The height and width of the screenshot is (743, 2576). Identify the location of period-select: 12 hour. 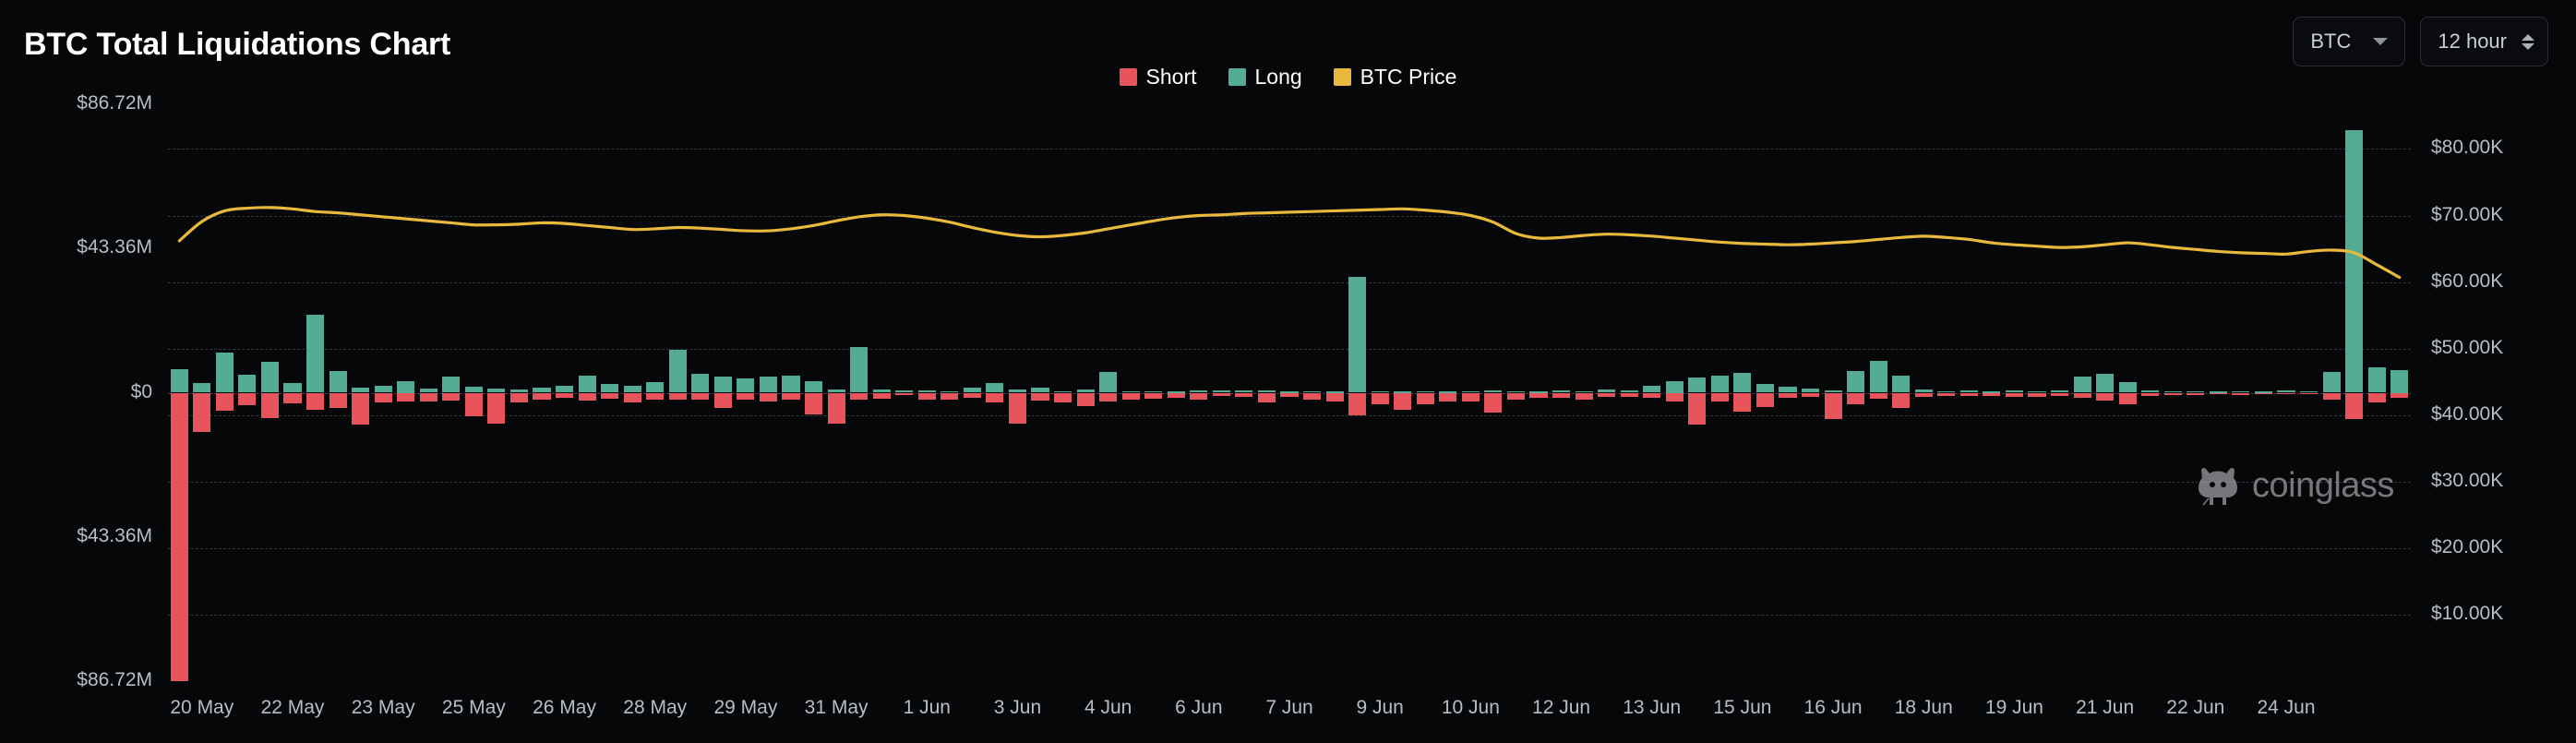
(2484, 42).